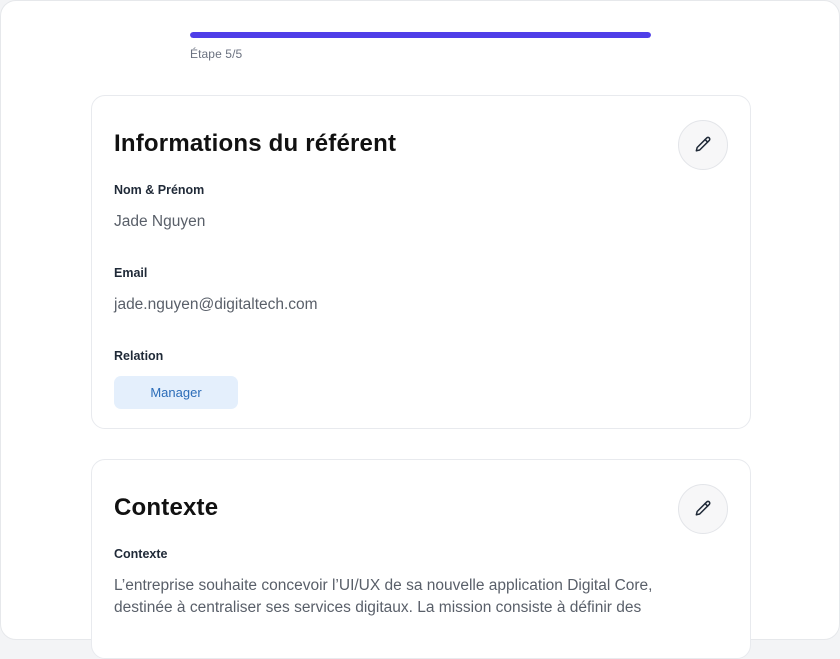 This screenshot has height=659, width=840. I want to click on relation-label: Relation, so click(139, 356).